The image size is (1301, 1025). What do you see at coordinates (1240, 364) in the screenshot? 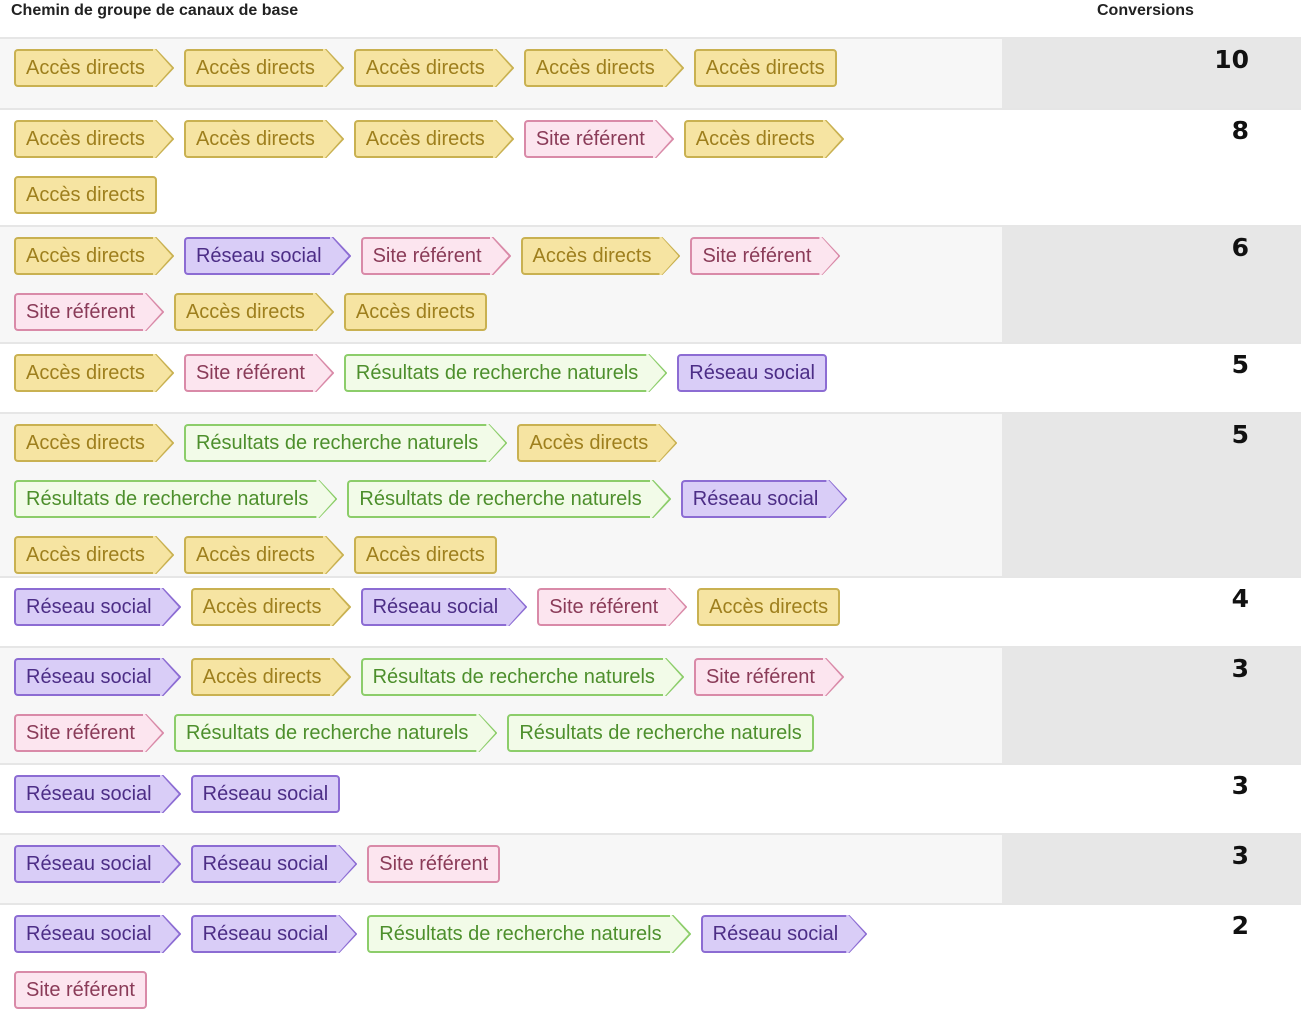
I see `conversions-value: 5` at bounding box center [1240, 364].